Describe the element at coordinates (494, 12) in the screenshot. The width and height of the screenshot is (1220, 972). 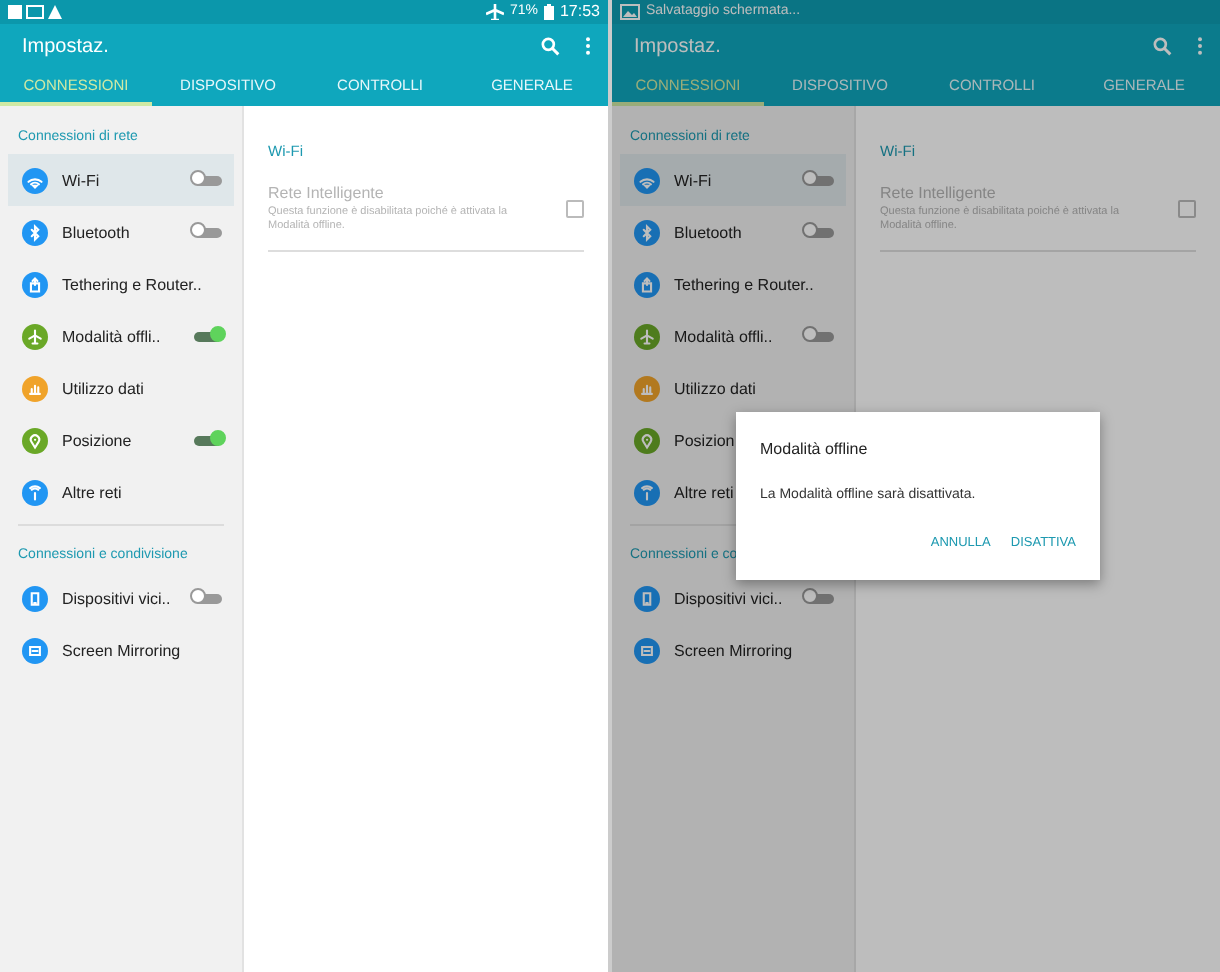
I see `airplane-icon` at that location.